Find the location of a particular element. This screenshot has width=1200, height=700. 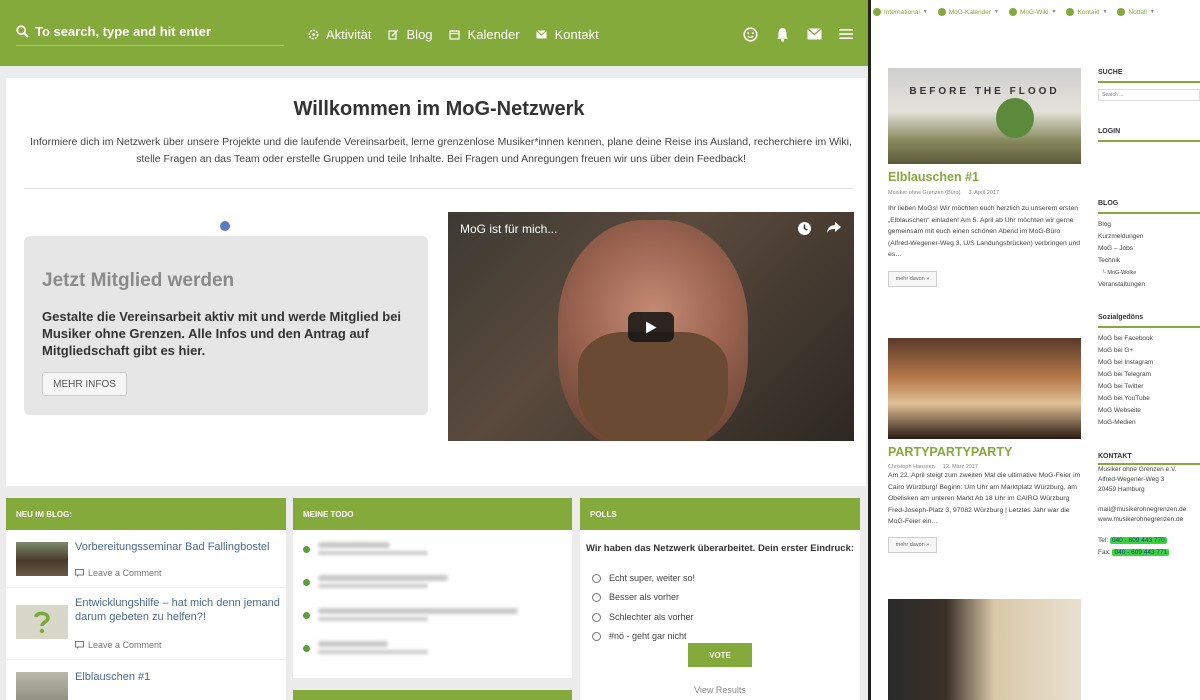

post-title: Elblauschen #1 is located at coordinates (933, 177).